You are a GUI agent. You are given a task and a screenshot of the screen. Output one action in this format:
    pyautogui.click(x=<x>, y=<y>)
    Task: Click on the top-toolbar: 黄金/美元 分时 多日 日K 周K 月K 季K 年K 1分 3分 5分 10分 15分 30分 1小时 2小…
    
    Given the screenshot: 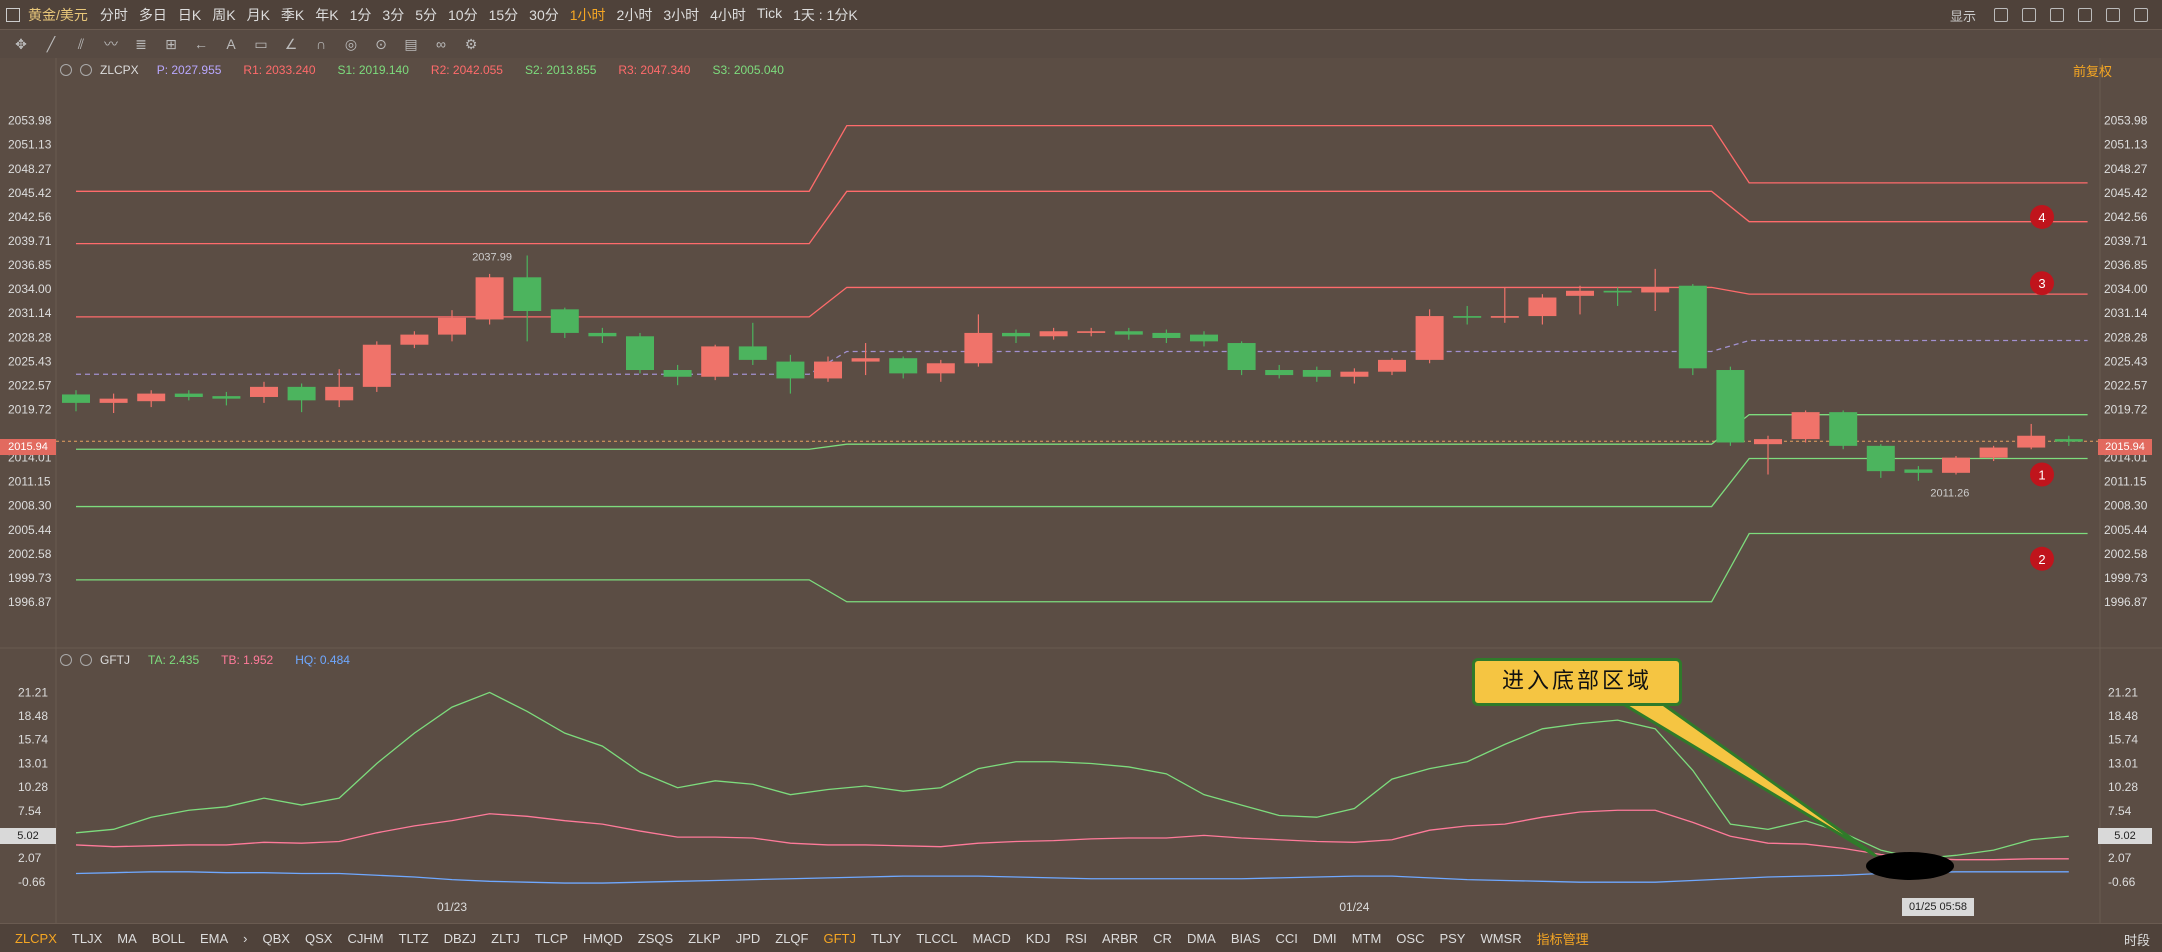 What is the action you would take?
    pyautogui.click(x=1081, y=15)
    